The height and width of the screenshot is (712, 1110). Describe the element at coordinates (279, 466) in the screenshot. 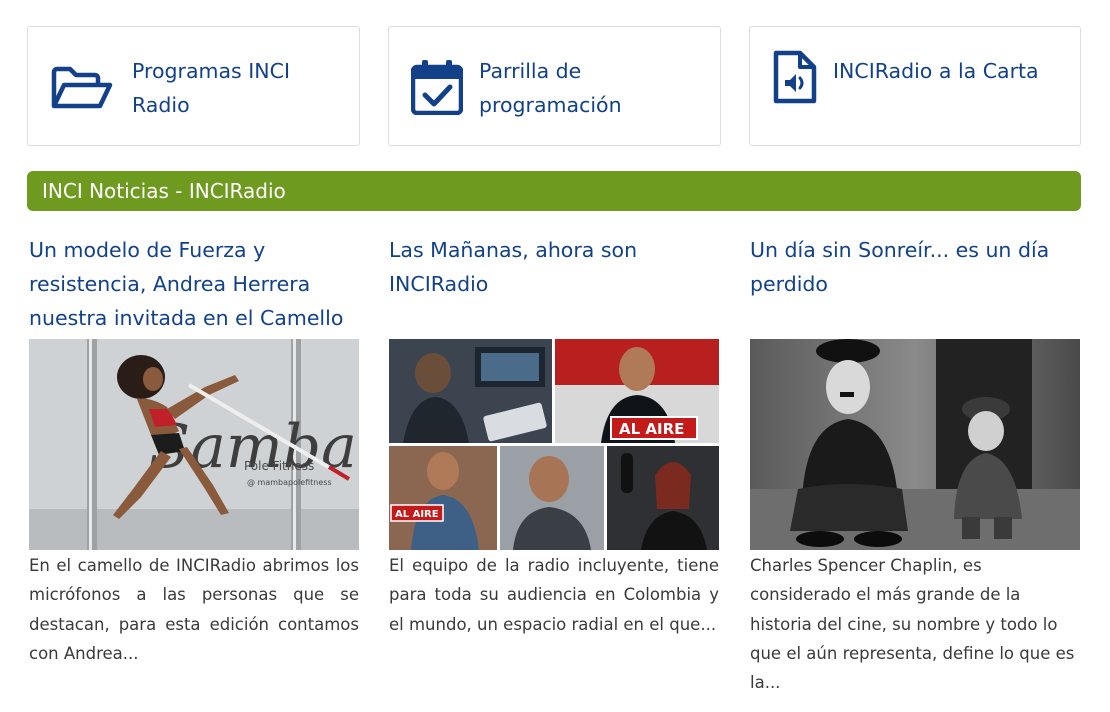

I see `logo-subtitle: Pole Fitness` at that location.